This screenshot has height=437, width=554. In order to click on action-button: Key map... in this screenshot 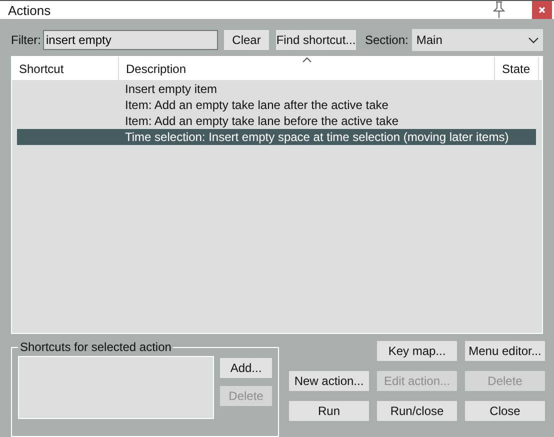, I will do `click(417, 351)`.